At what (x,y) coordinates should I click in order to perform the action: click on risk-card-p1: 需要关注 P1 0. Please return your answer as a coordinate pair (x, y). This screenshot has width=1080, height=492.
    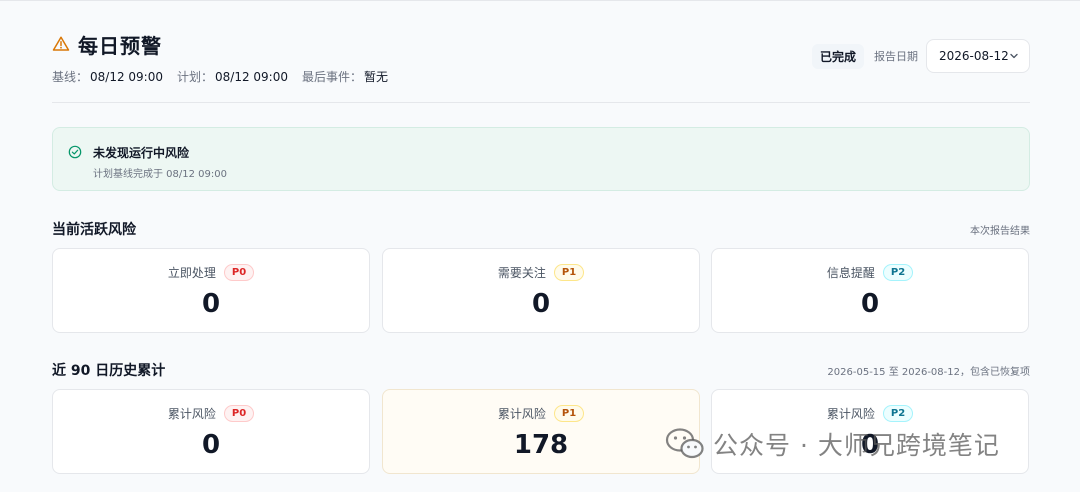
    Looking at the image, I should click on (541, 290).